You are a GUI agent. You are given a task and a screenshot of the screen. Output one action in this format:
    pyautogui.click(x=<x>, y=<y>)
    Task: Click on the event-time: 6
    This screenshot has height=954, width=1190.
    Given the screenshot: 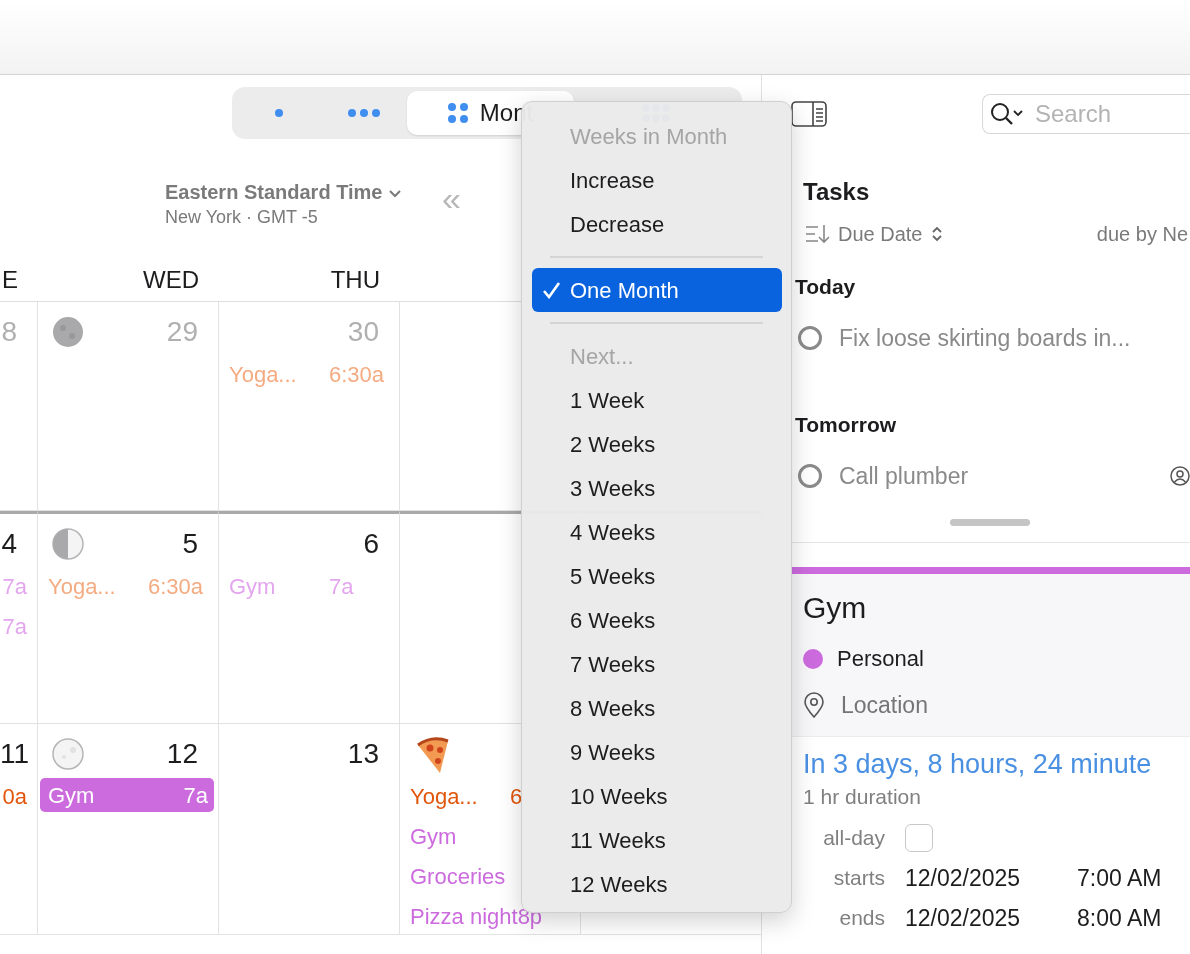 What is the action you would take?
    pyautogui.click(x=517, y=796)
    